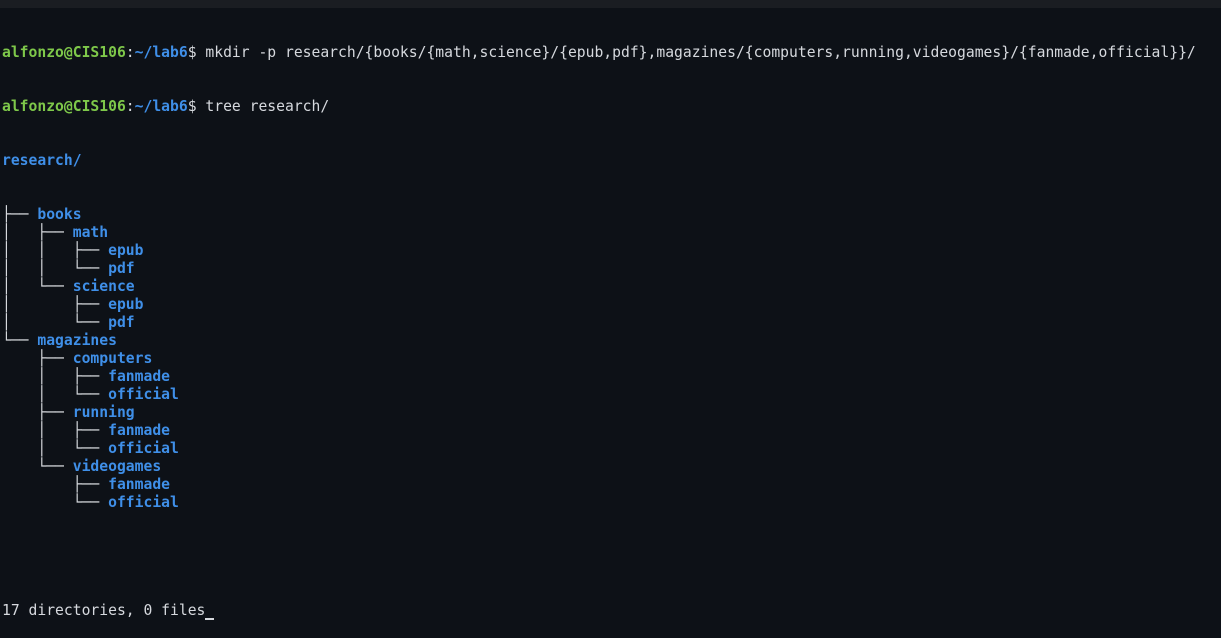  Describe the element at coordinates (112, 358) in the screenshot. I see `directory-name: computers` at that location.